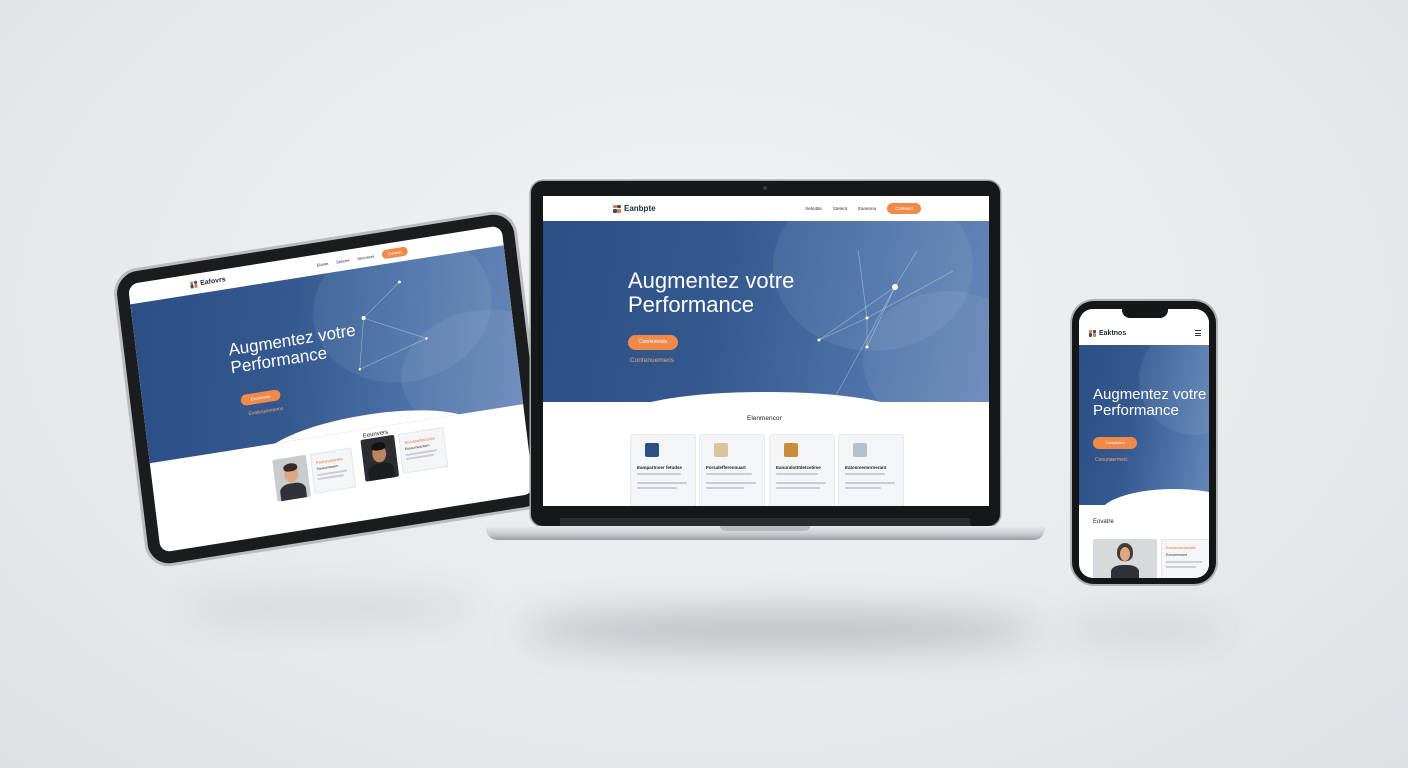  What do you see at coordinates (266, 411) in the screenshot?
I see `tablet-hero-subtext: Evatessiemems` at bounding box center [266, 411].